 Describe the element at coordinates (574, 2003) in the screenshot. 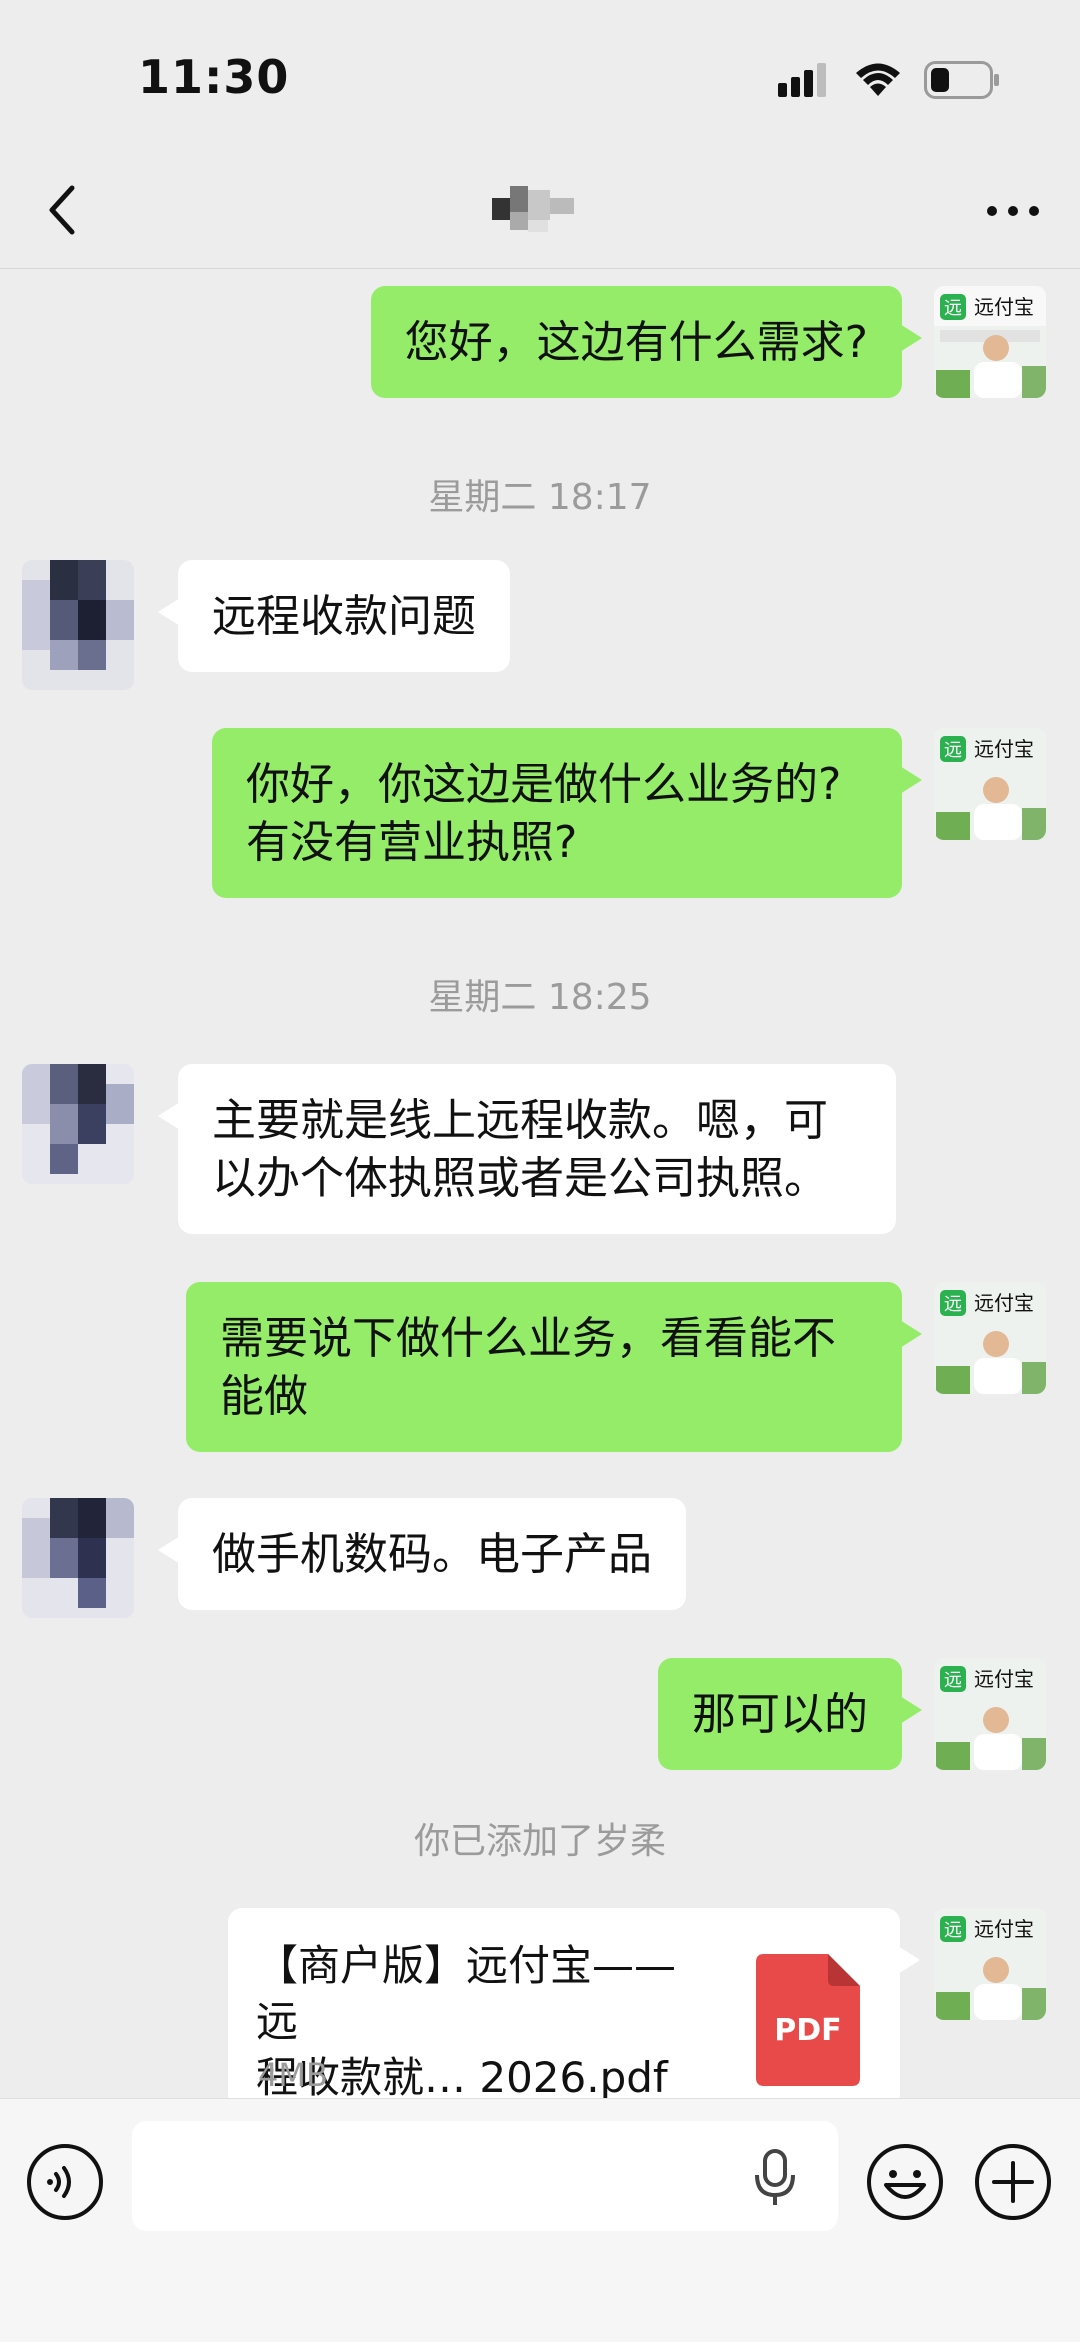

I see `file-card: 【商户版】远付宝——远 程收款就… 2026.pdf 4MB PDF` at that location.